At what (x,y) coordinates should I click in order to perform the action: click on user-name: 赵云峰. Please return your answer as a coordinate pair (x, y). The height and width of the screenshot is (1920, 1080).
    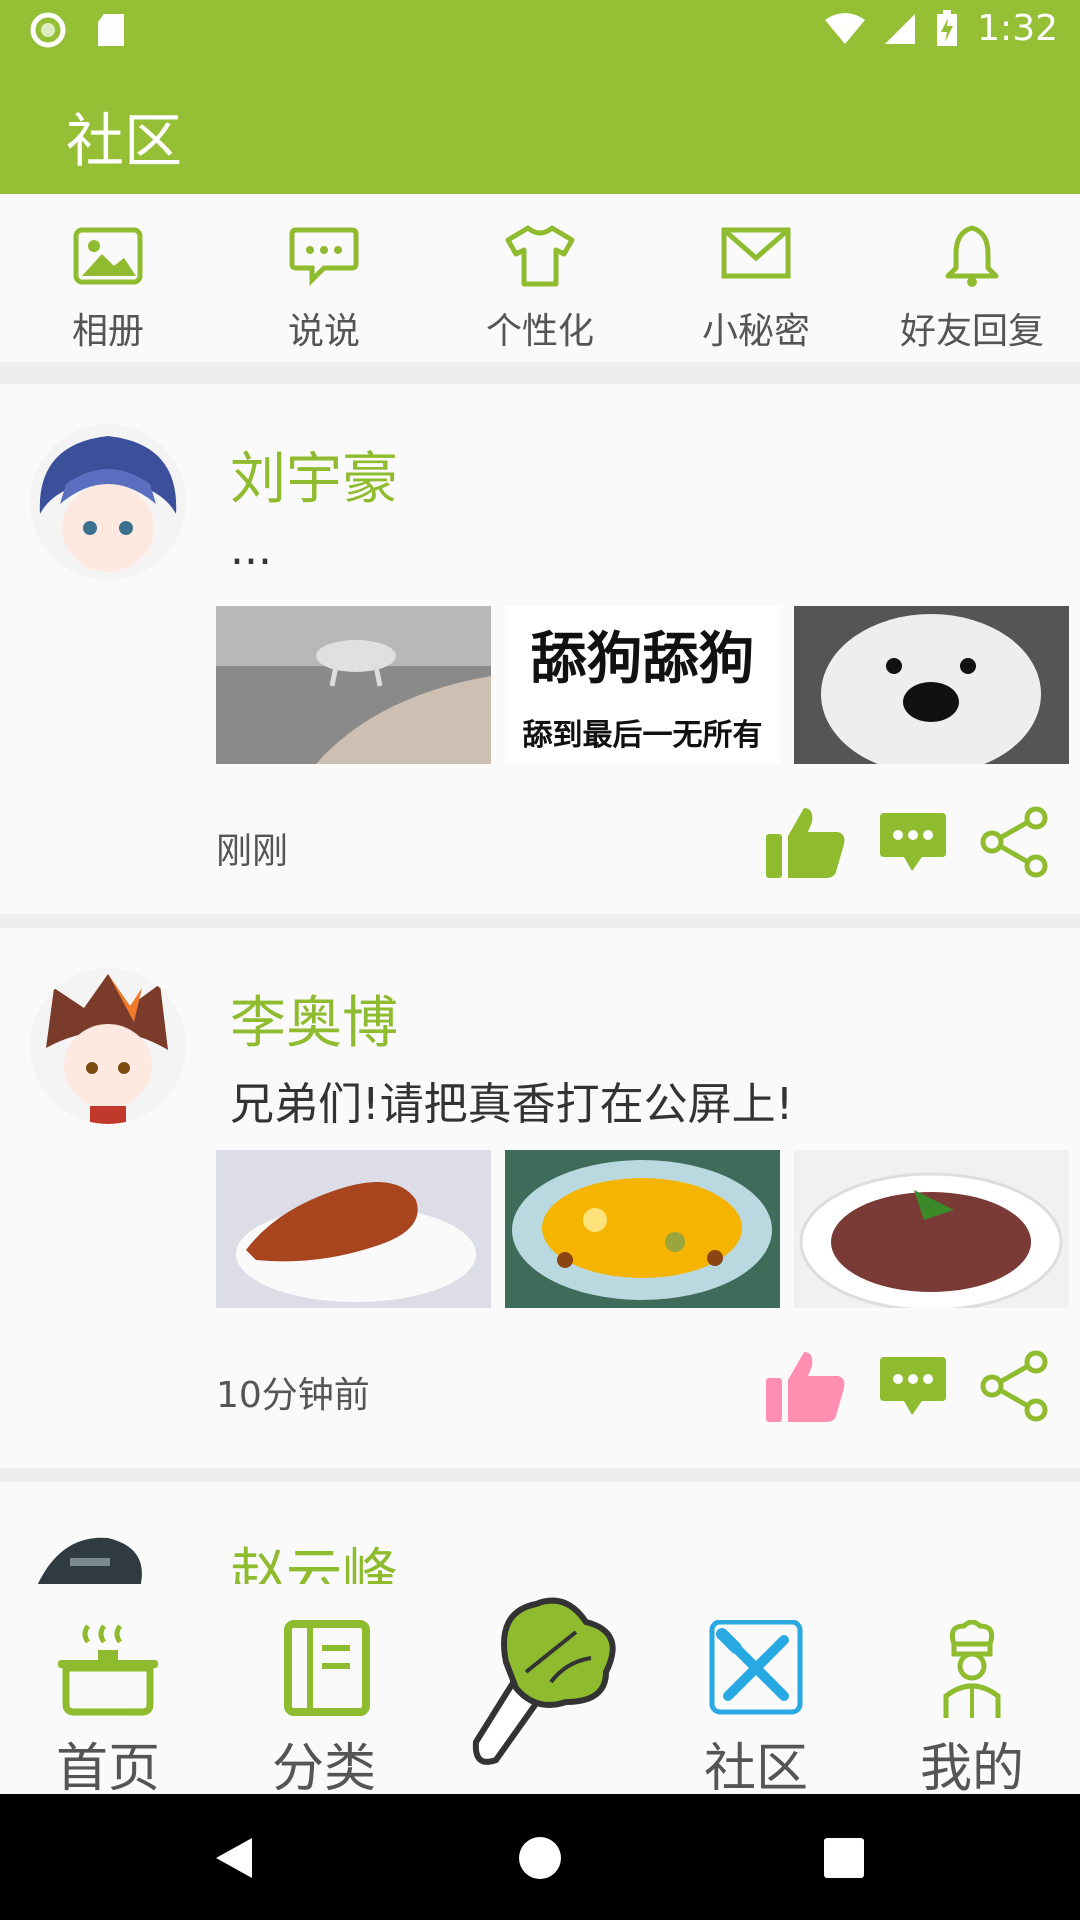
    Looking at the image, I should click on (314, 1557).